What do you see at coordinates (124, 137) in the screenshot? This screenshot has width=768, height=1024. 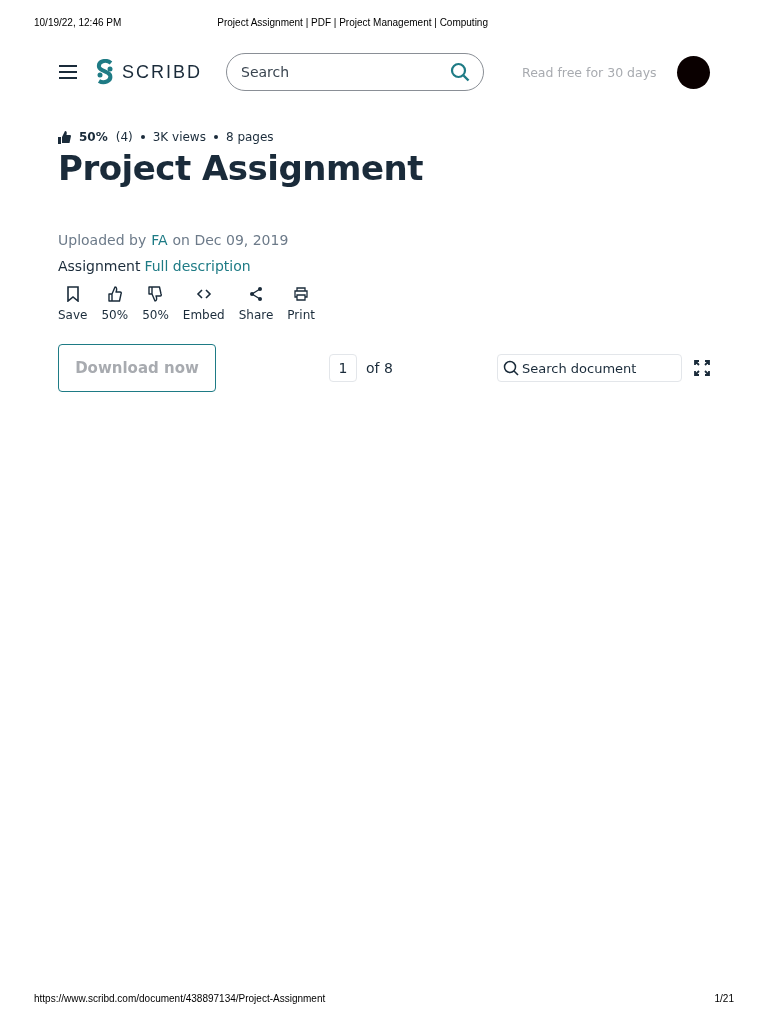 I see `rating-count: (4)` at bounding box center [124, 137].